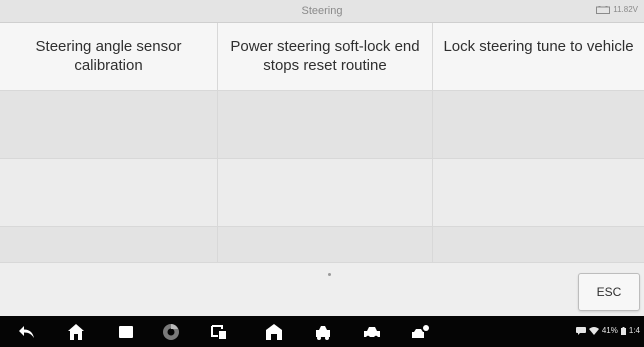 This screenshot has height=347, width=644. What do you see at coordinates (625, 9) in the screenshot?
I see `voltage-value: 11.82V` at bounding box center [625, 9].